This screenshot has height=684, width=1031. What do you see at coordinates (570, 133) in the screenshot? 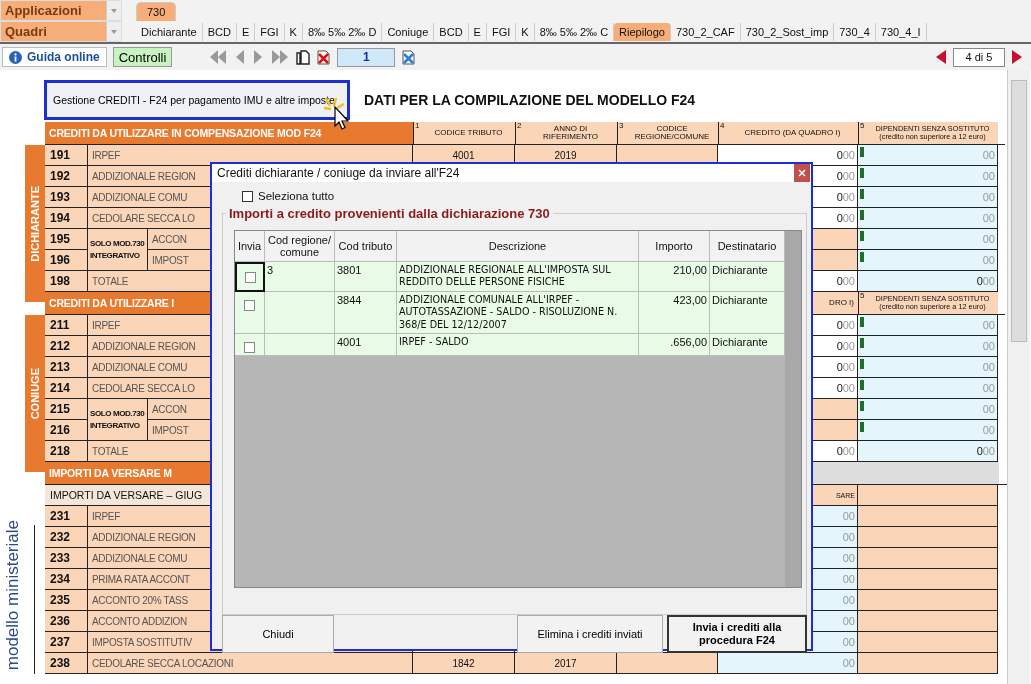
I see `column-label: ANNO DI RIFERIMENTO` at bounding box center [570, 133].